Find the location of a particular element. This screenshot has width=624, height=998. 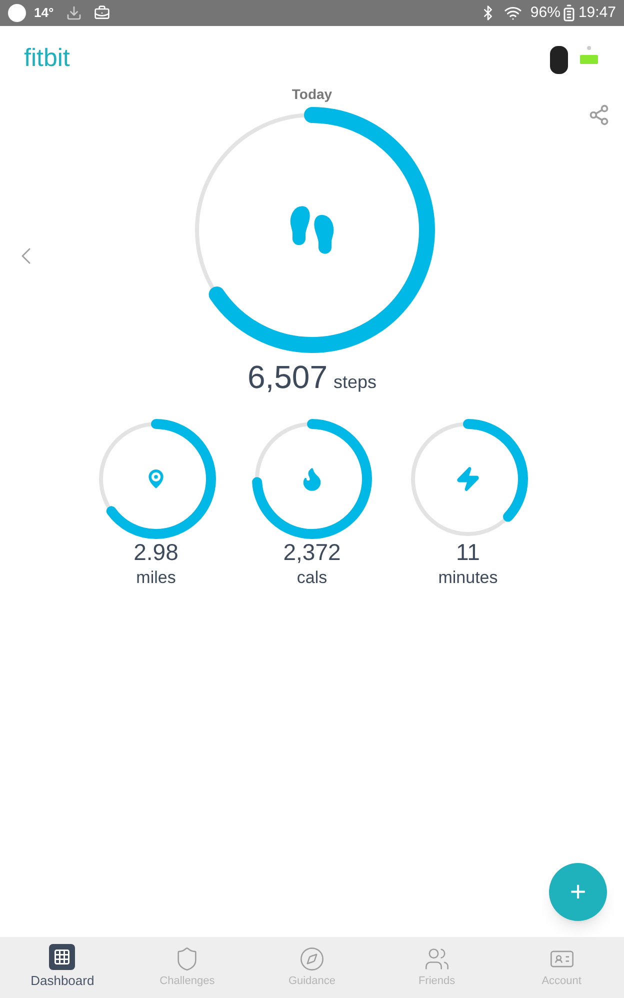

nav-tab: Dashboard is located at coordinates (62, 967).